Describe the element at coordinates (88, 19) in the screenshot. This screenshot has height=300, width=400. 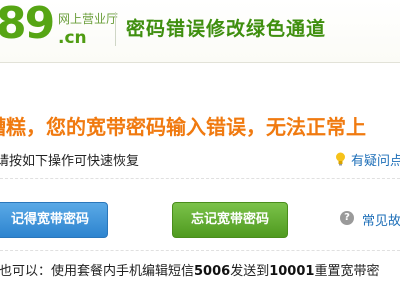
I see `logo-brand-text: 网上营业厅` at that location.